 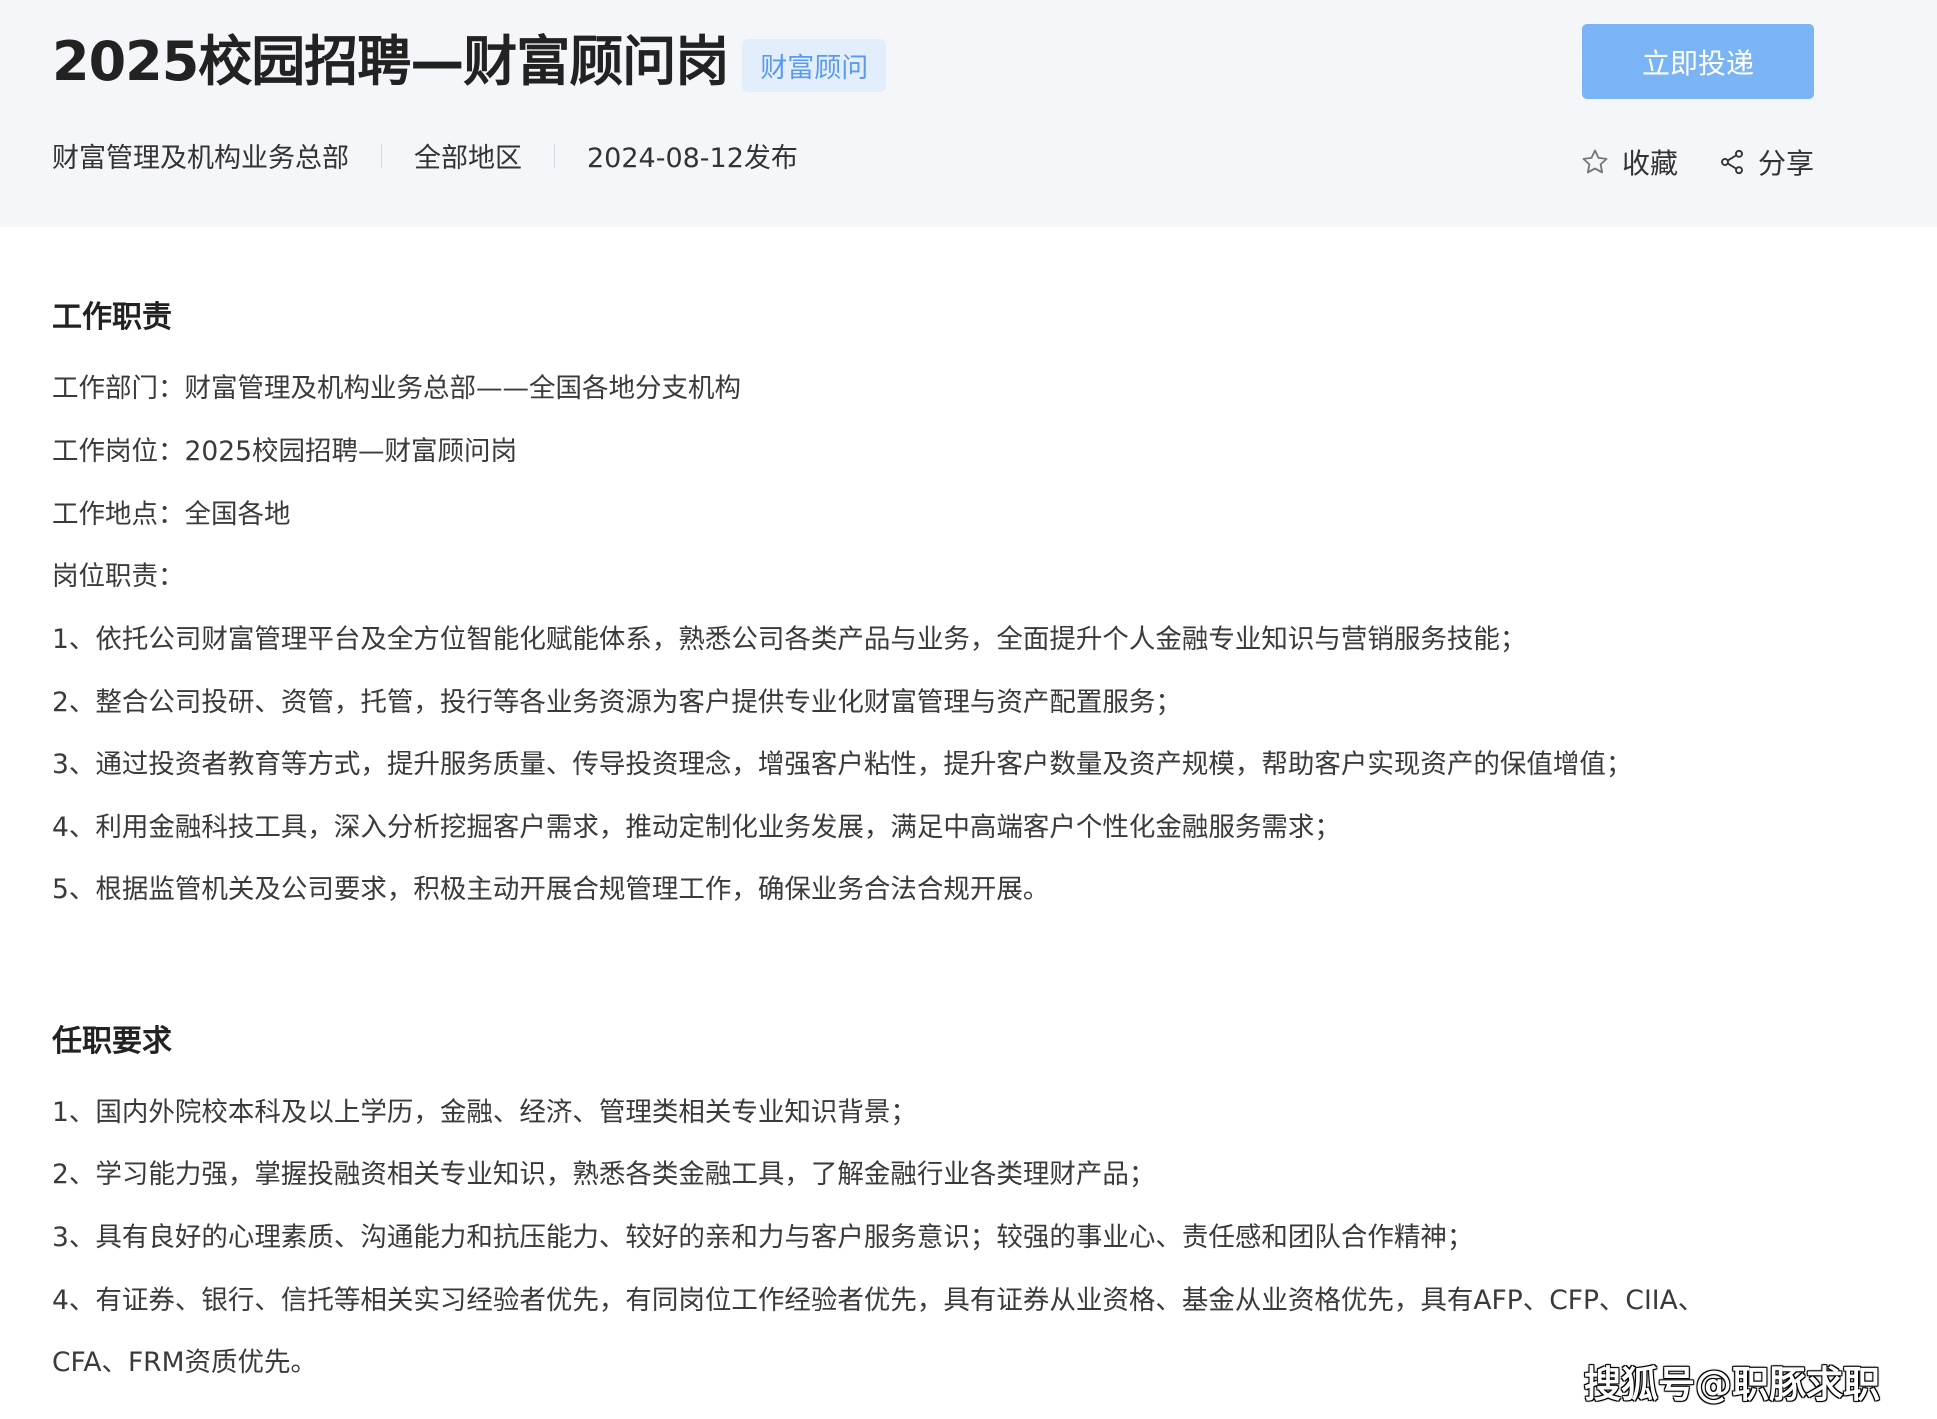 What do you see at coordinates (200, 158) in the screenshot?
I see `department-text: 财富管理及机构业务总部` at bounding box center [200, 158].